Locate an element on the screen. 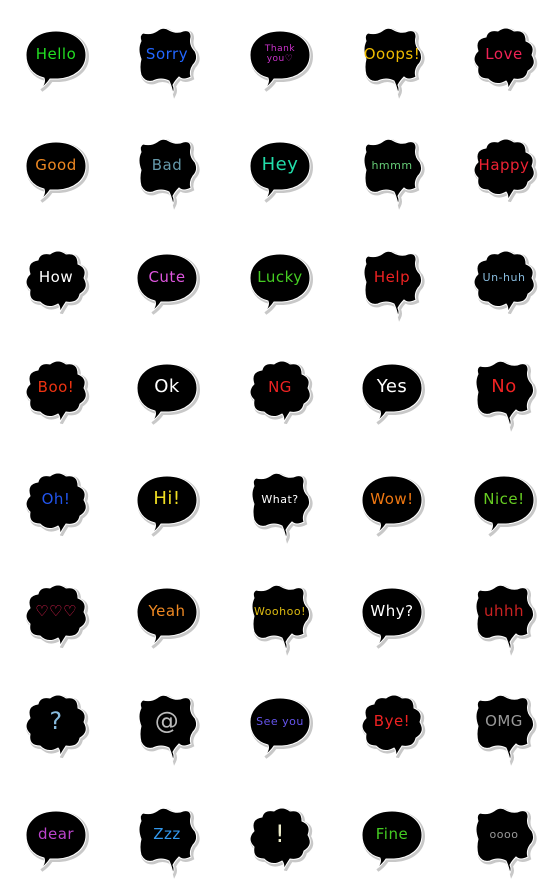 Image resolution: width=560 pixels, height=896 pixels. sticker-text: Hey is located at coordinates (280, 164).